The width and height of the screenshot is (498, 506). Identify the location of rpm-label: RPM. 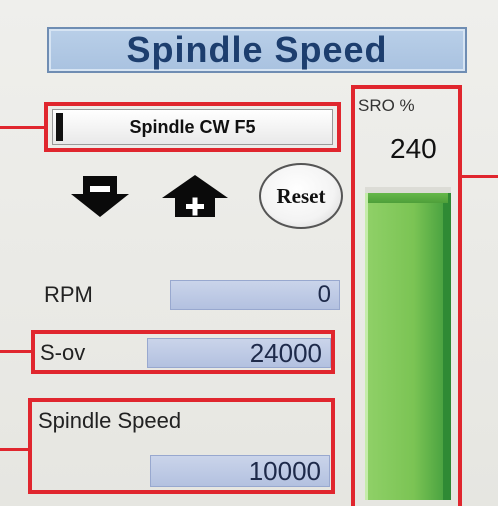
(68, 294).